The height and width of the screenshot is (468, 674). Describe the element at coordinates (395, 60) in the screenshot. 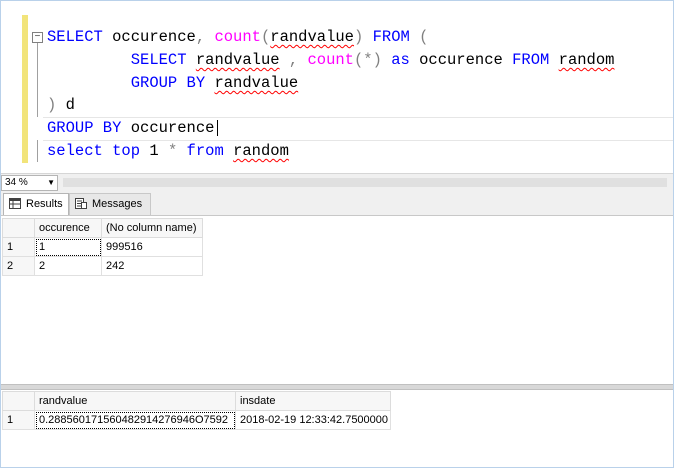

I see `keyword: as` at that location.